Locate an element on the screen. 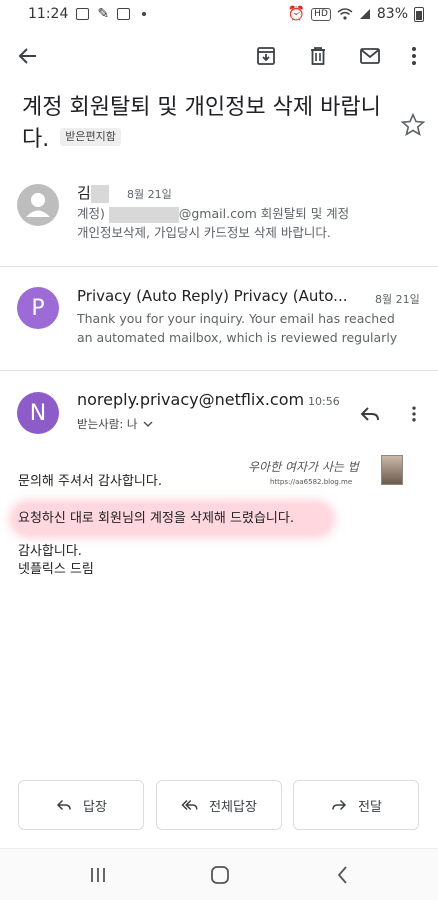  body-line: 문의해 주셔서 감사합니다. is located at coordinates (90, 481).